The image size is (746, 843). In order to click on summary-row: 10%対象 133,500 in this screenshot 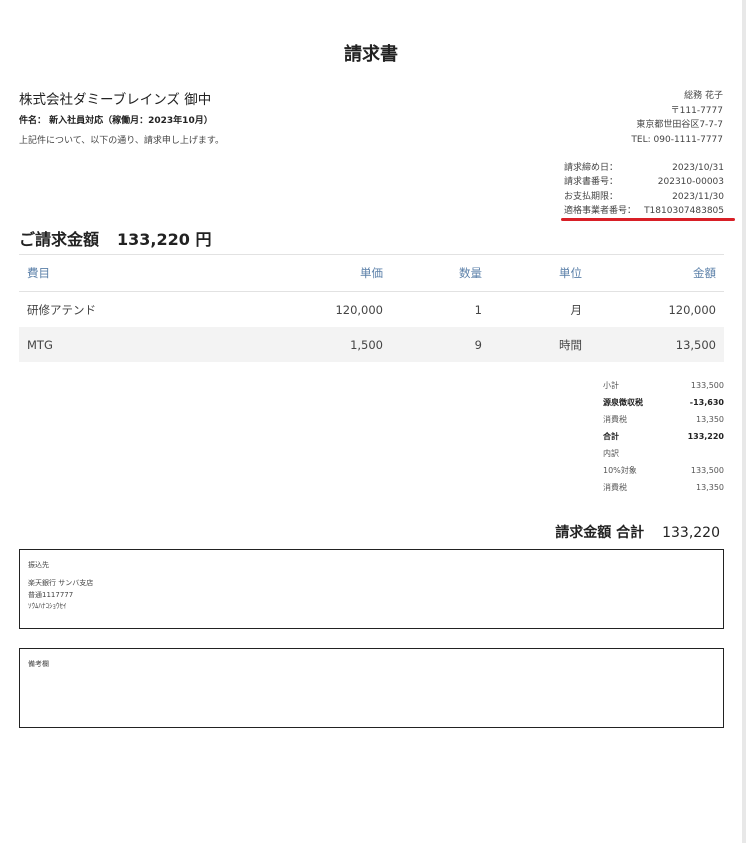, I will do `click(663, 470)`.